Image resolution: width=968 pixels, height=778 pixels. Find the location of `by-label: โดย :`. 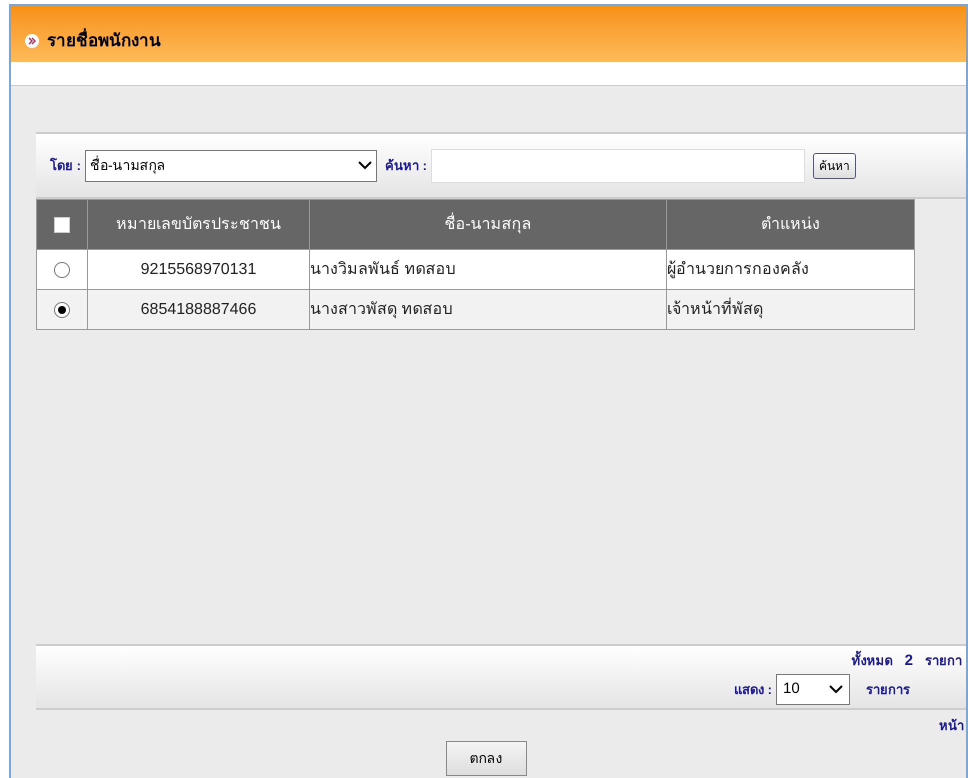

by-label: โดย : is located at coordinates (65, 165).